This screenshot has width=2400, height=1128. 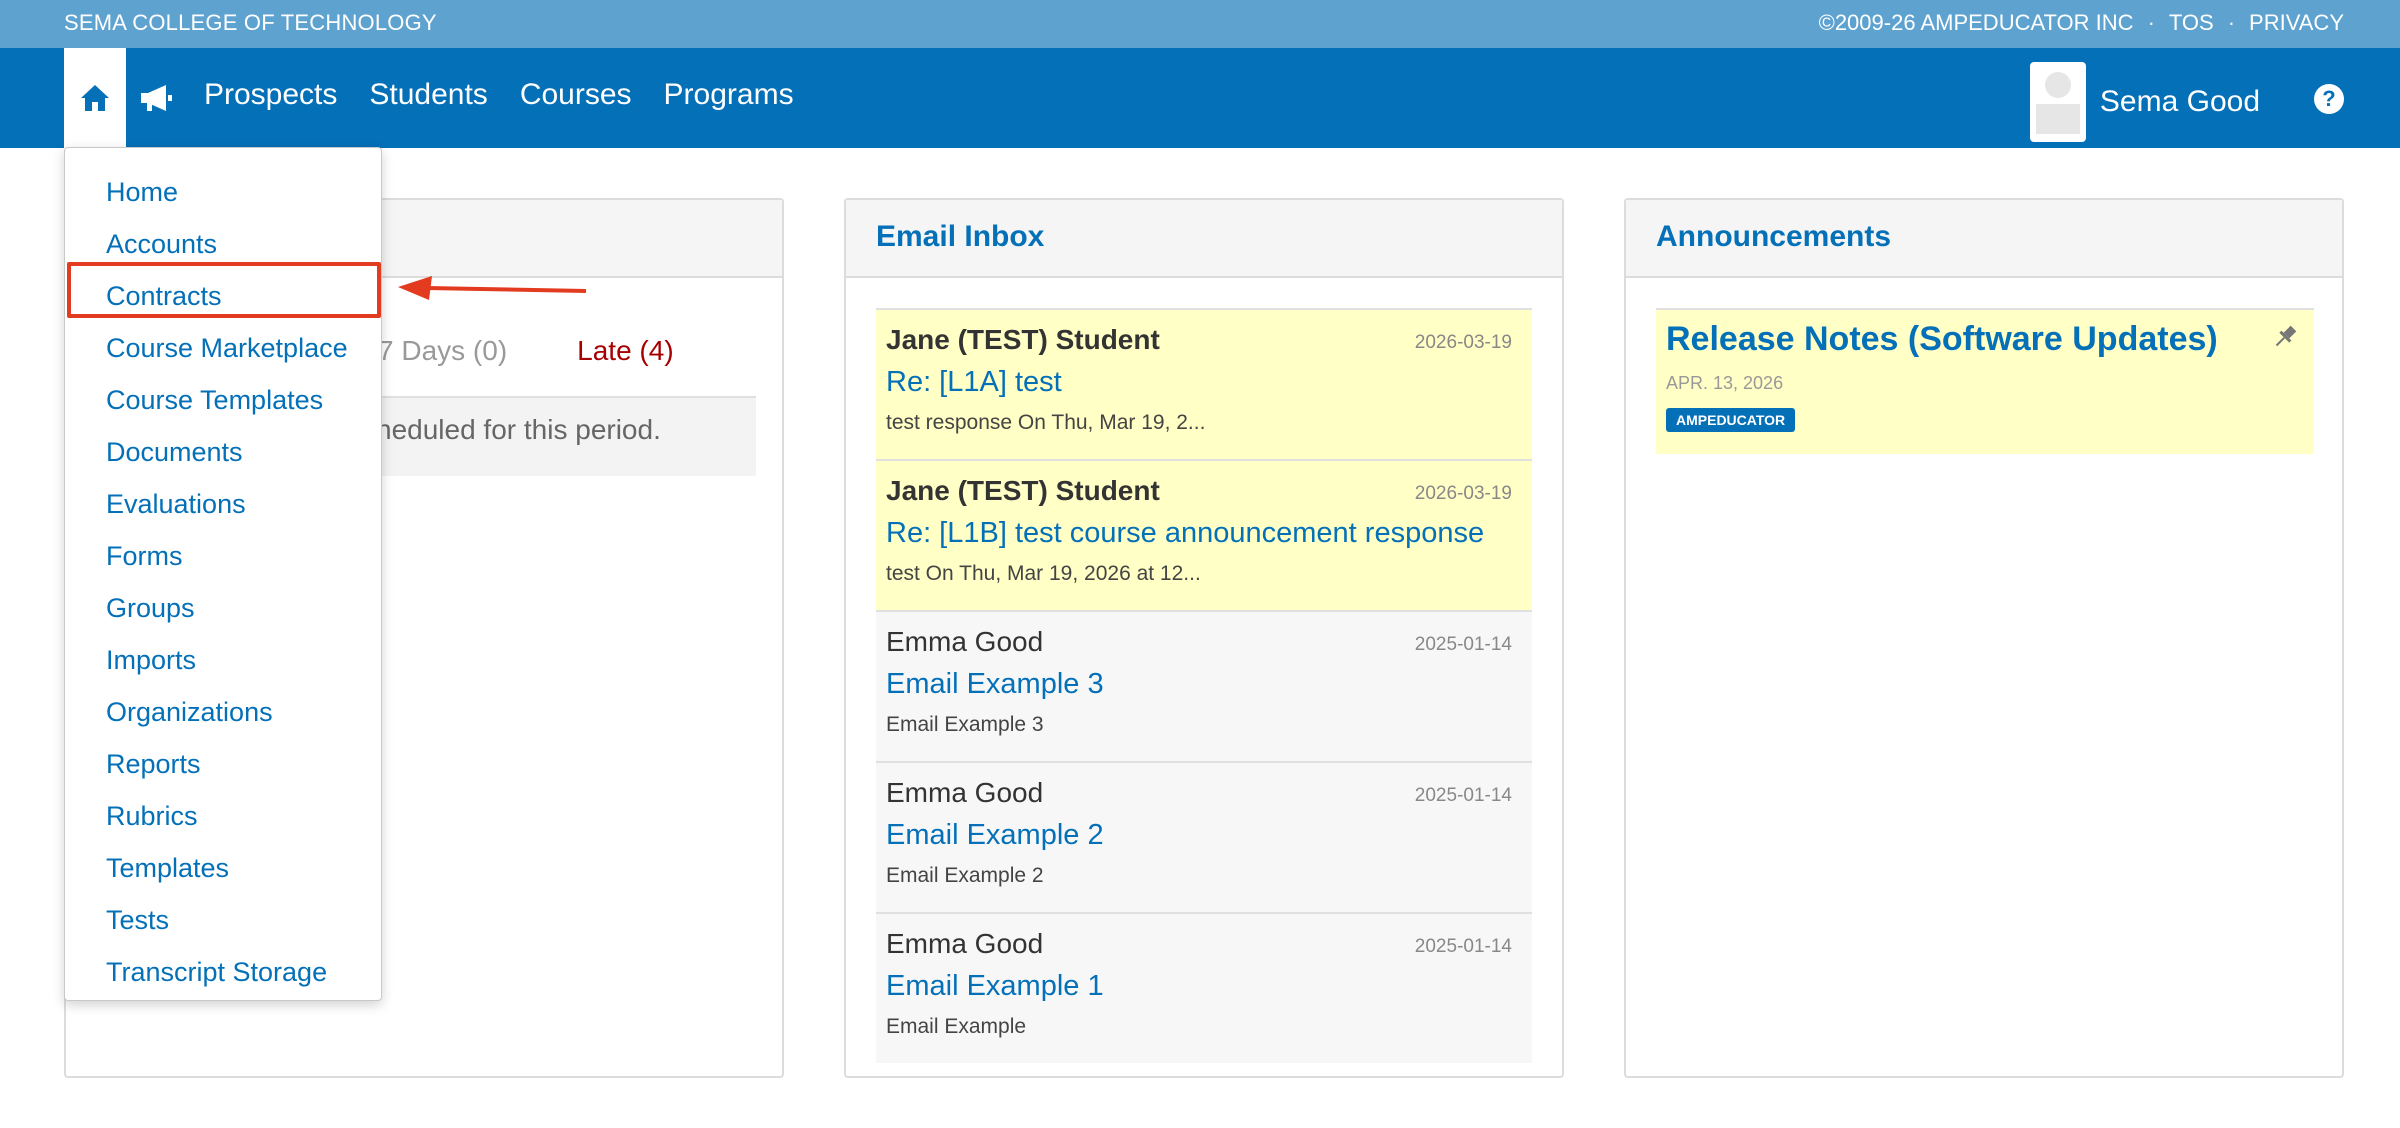 I want to click on help-icon: ?, so click(x=2329, y=99).